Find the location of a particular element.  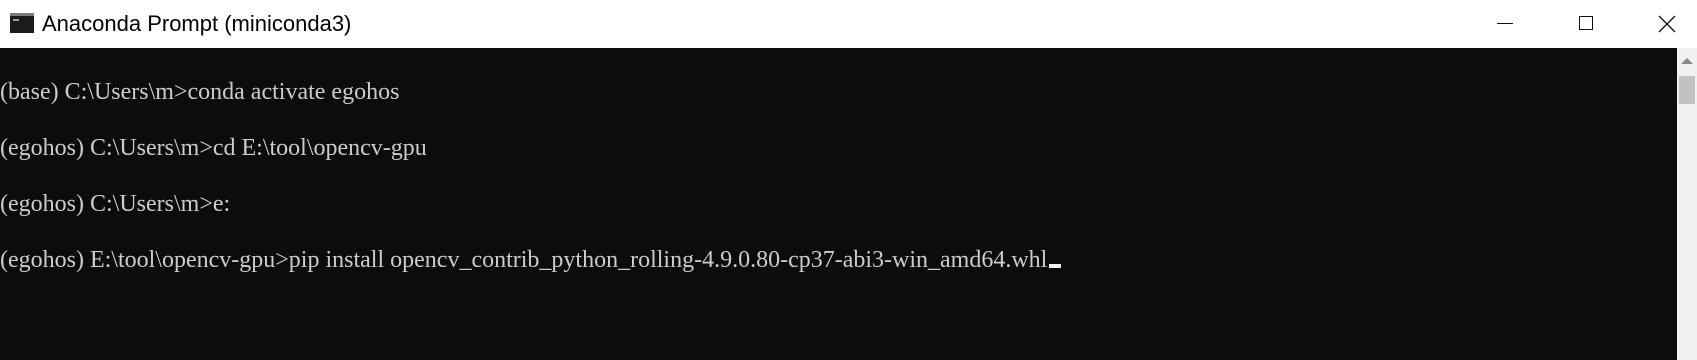

window-title: Anaconda Prompt (miniconda3) is located at coordinates (197, 23).